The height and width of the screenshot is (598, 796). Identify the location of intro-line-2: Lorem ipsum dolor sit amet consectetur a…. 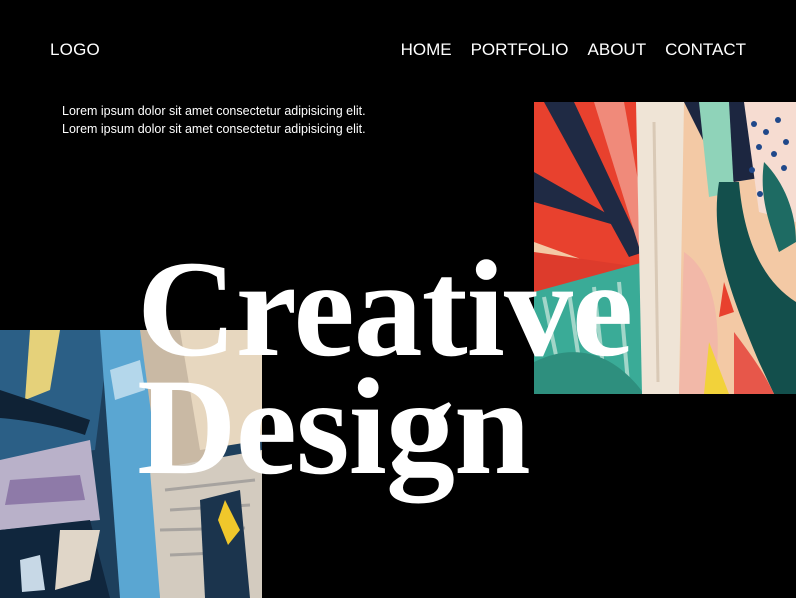
(214, 129).